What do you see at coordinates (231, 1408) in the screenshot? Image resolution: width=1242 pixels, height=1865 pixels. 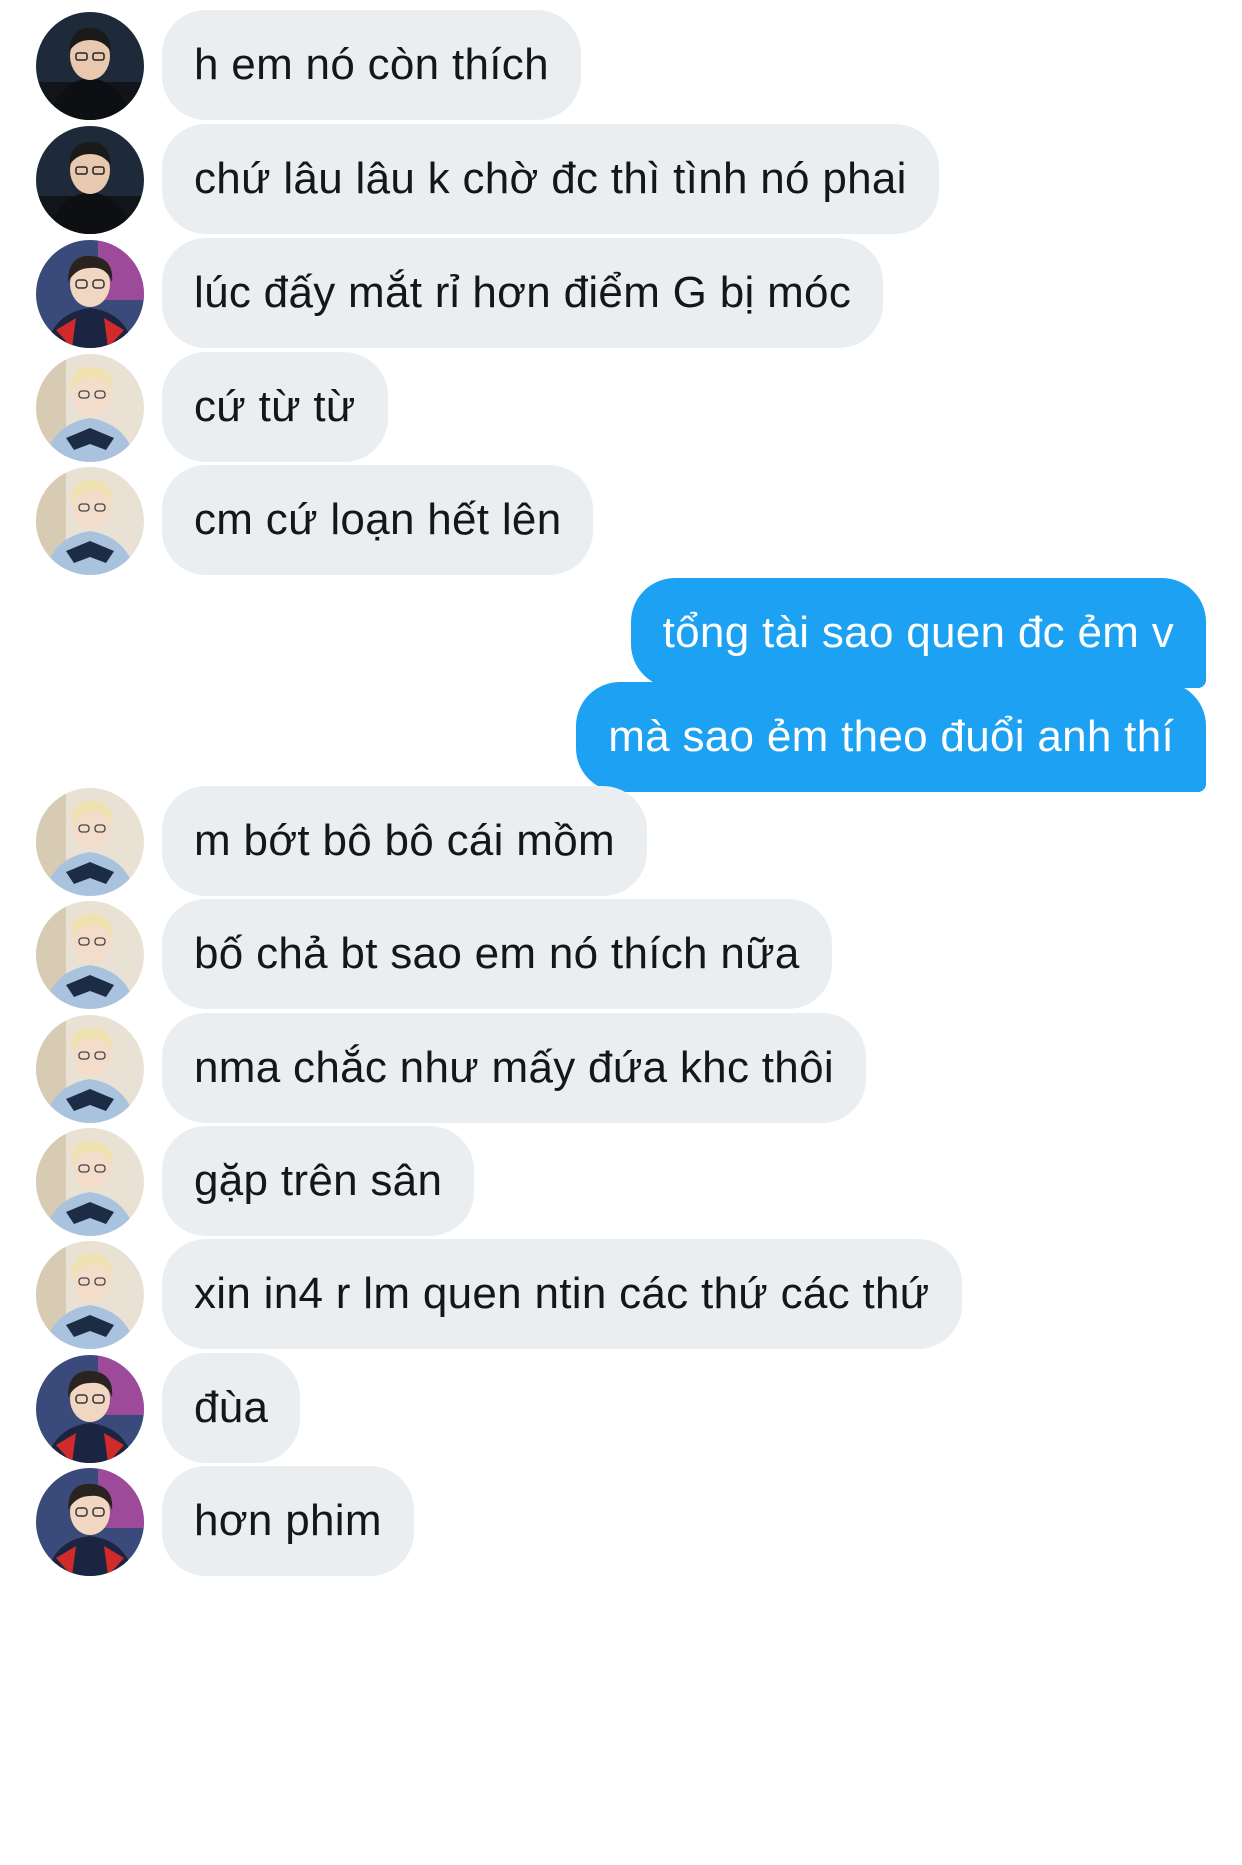 I see `message-bubble: đùa` at bounding box center [231, 1408].